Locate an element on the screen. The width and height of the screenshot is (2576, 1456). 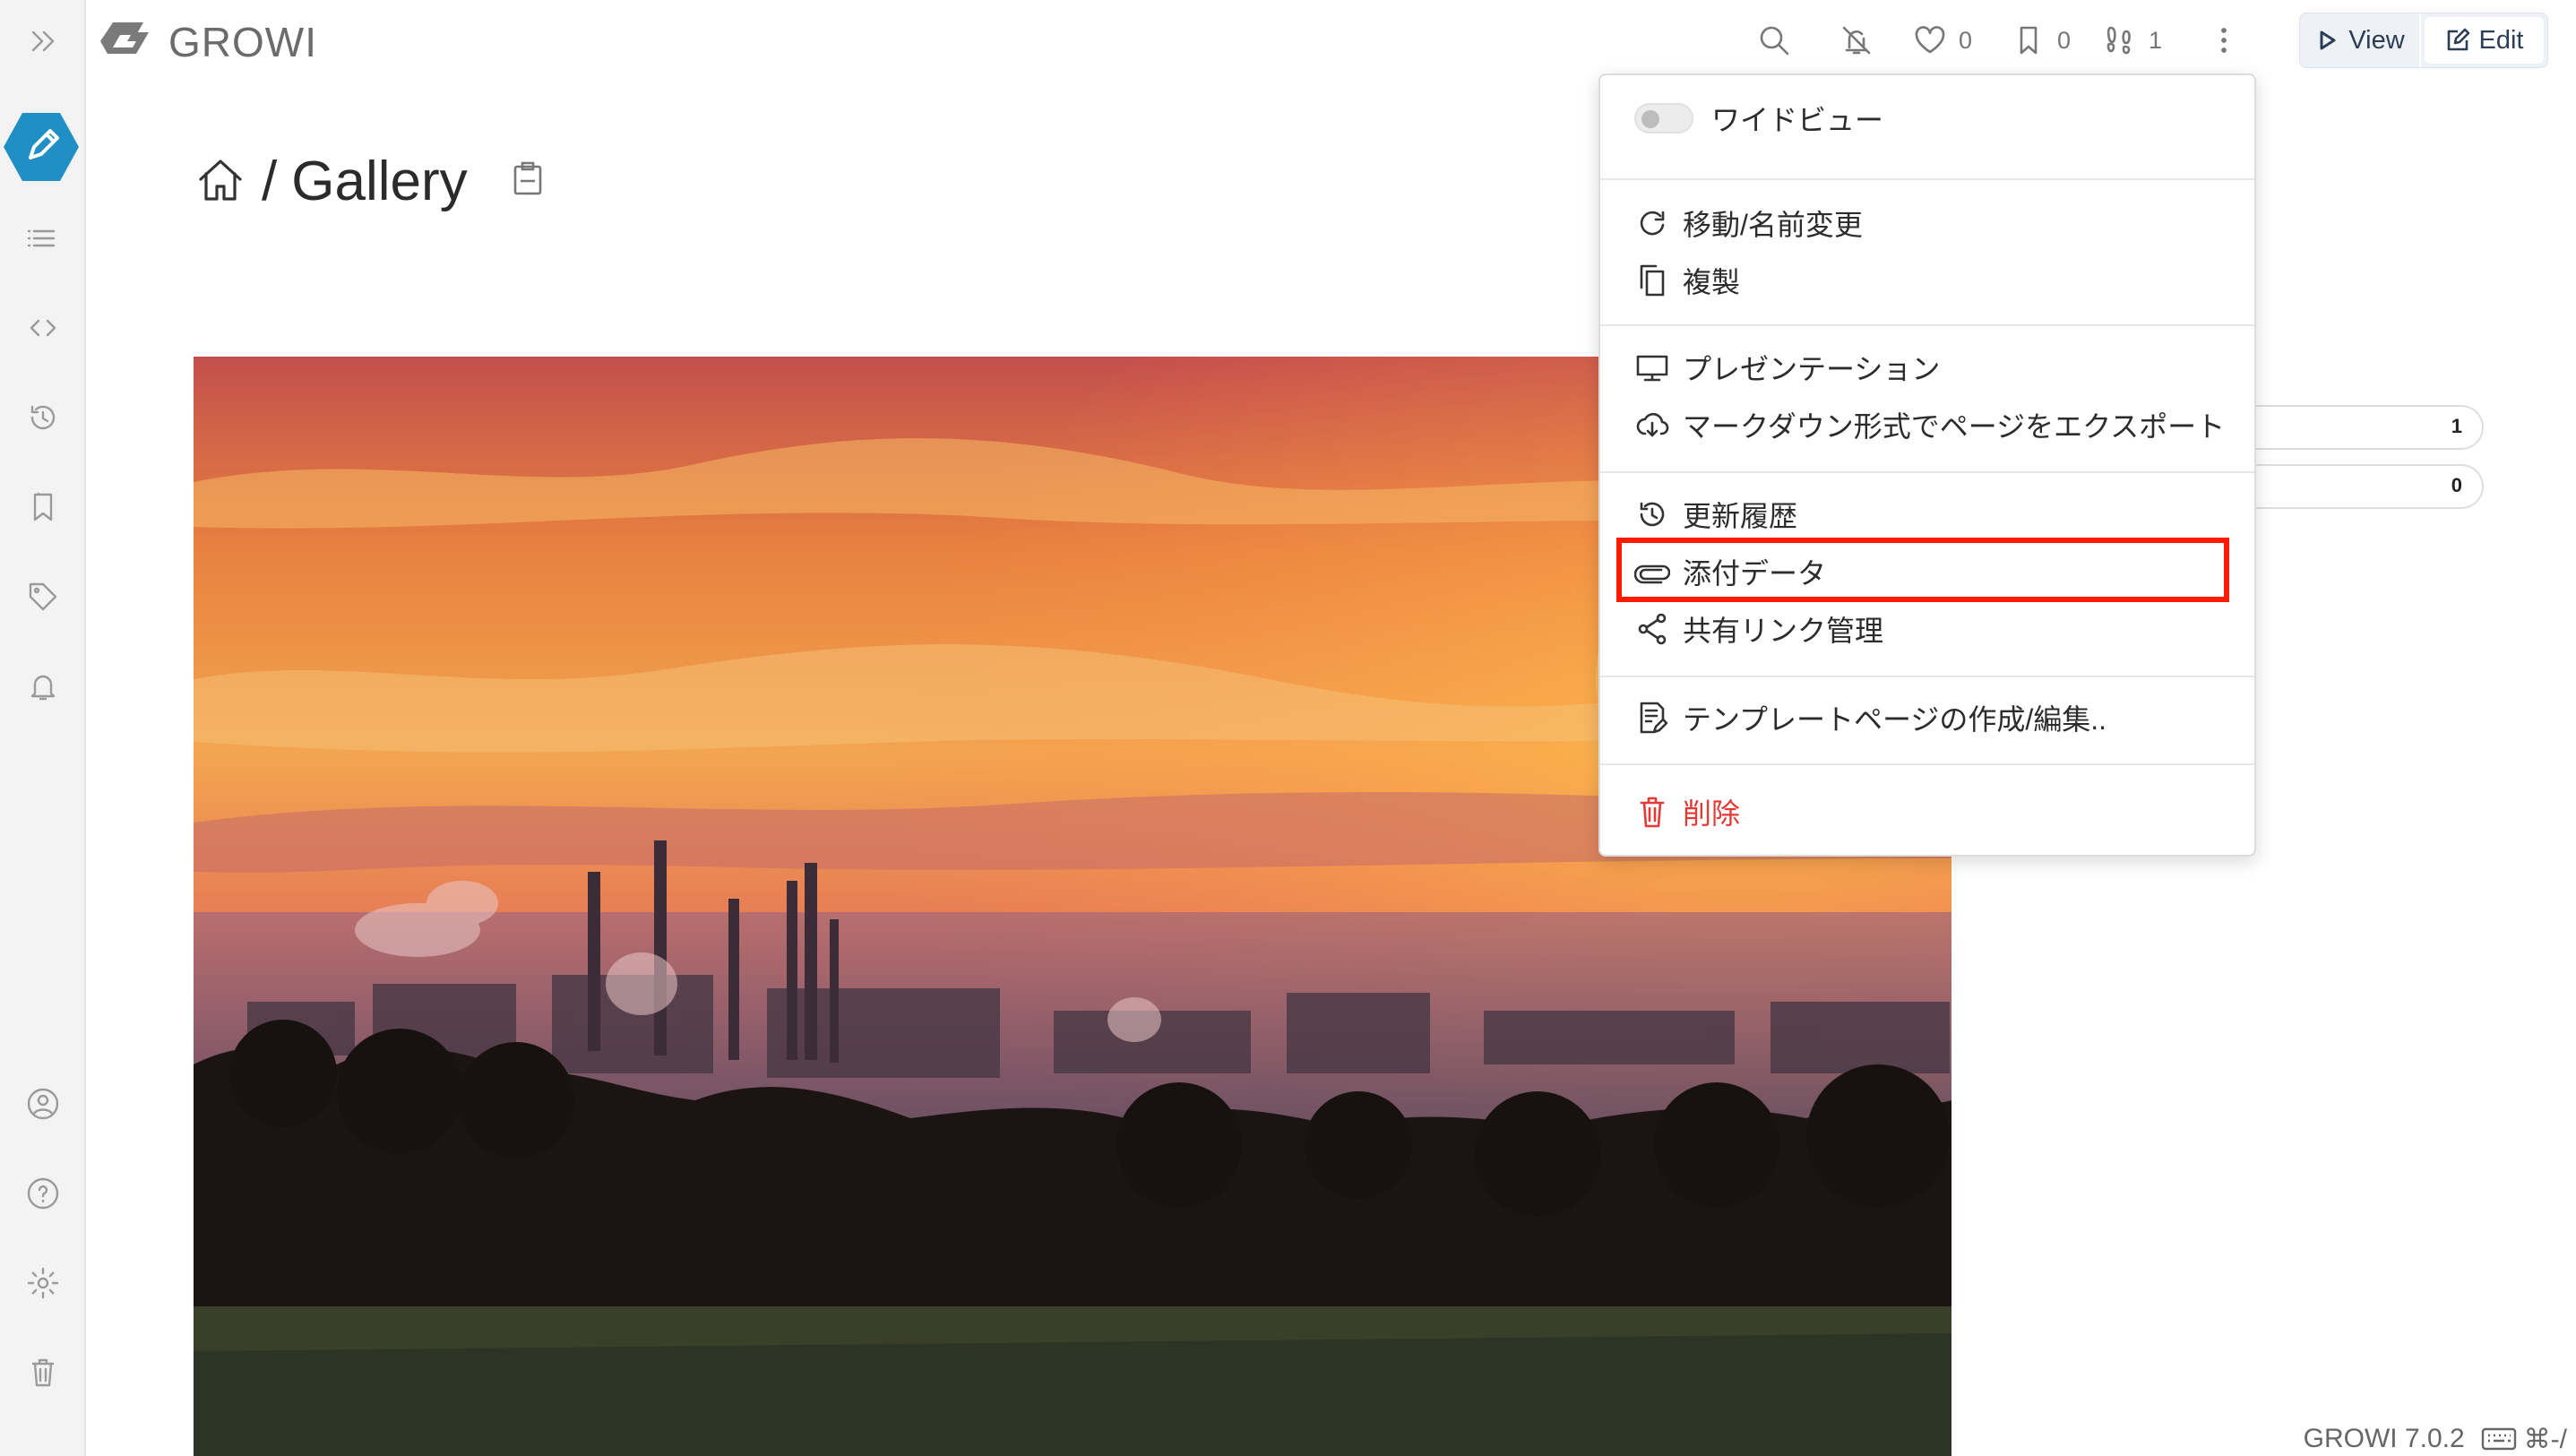
bell-icon is located at coordinates (43, 688).